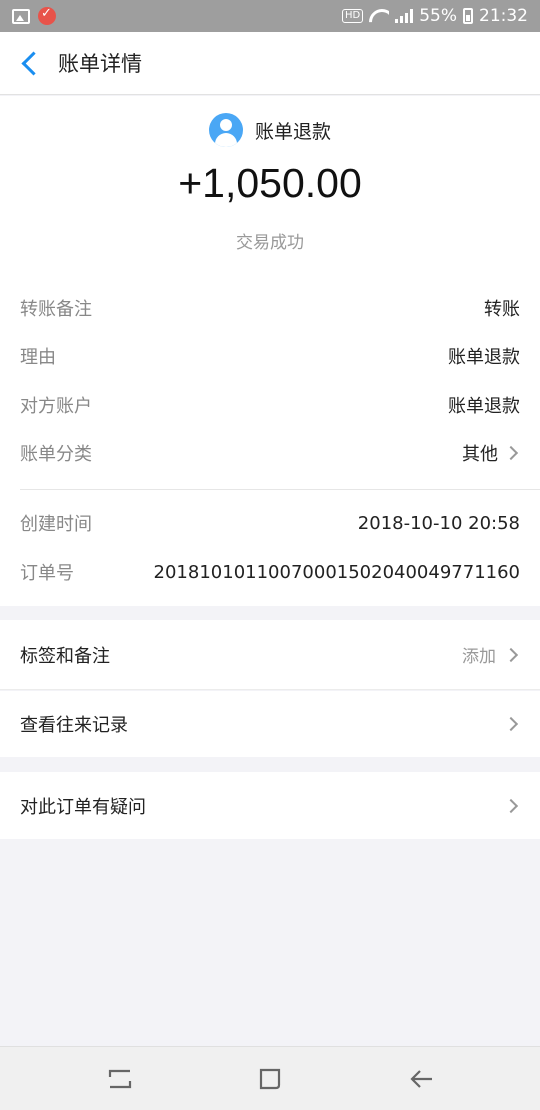 Image resolution: width=540 pixels, height=1110 pixels. What do you see at coordinates (270, 724) in the screenshot?
I see `view-history-row: 查看往来记录` at bounding box center [270, 724].